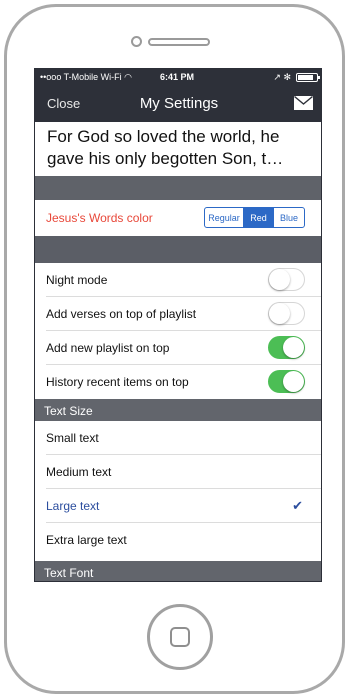 Image resolution: width=350 pixels, height=700 pixels. I want to click on battery-icon, so click(308, 77).